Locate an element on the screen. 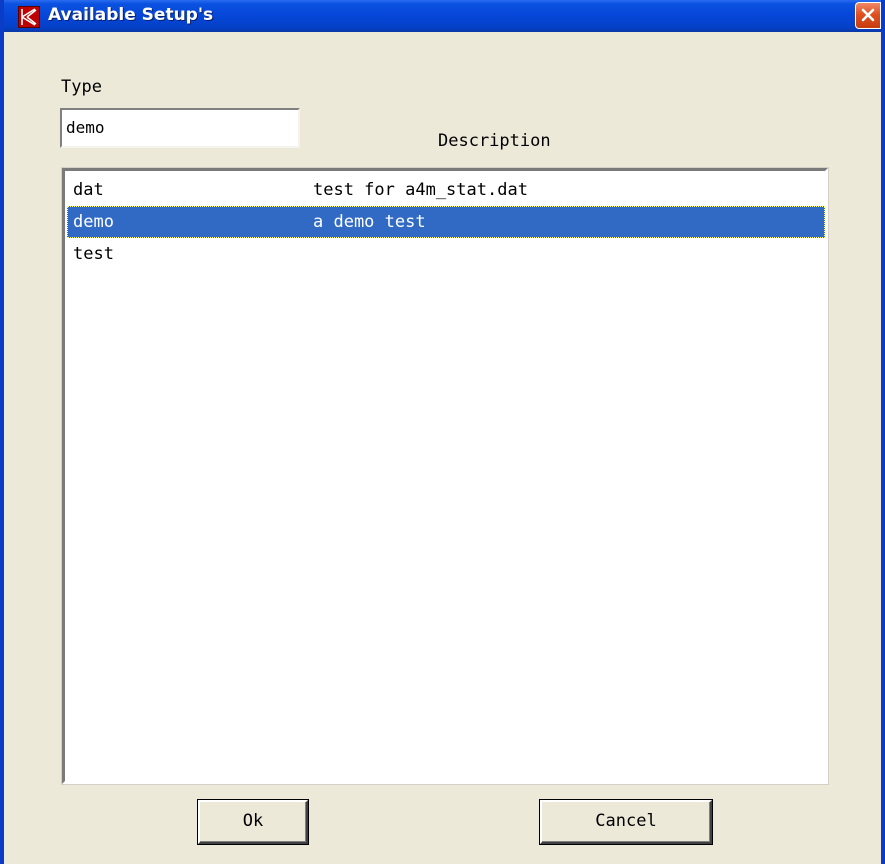 The image size is (885, 864). setup-type: dat is located at coordinates (88, 190).